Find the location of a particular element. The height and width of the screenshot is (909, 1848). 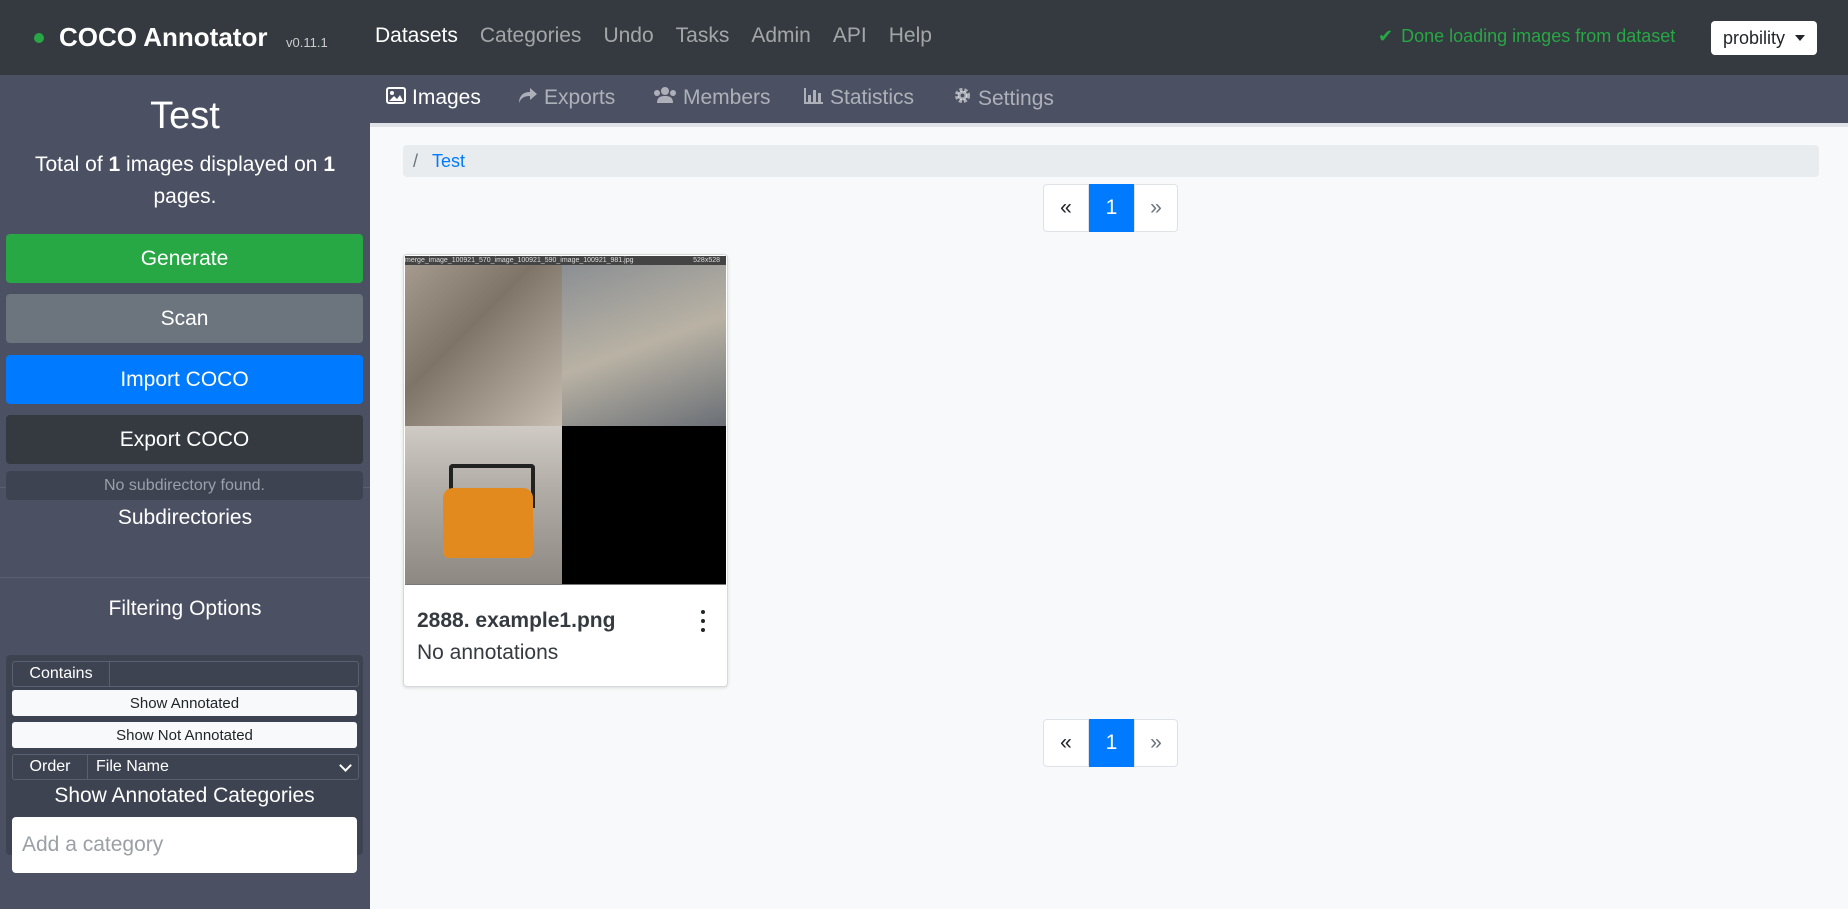

generate-button: Generate is located at coordinates (184, 258).